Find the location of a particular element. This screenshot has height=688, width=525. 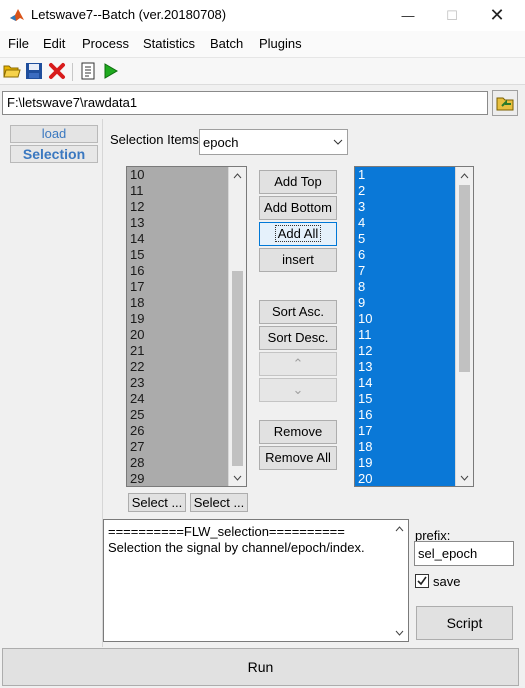

list-item: 4 is located at coordinates (405, 223).